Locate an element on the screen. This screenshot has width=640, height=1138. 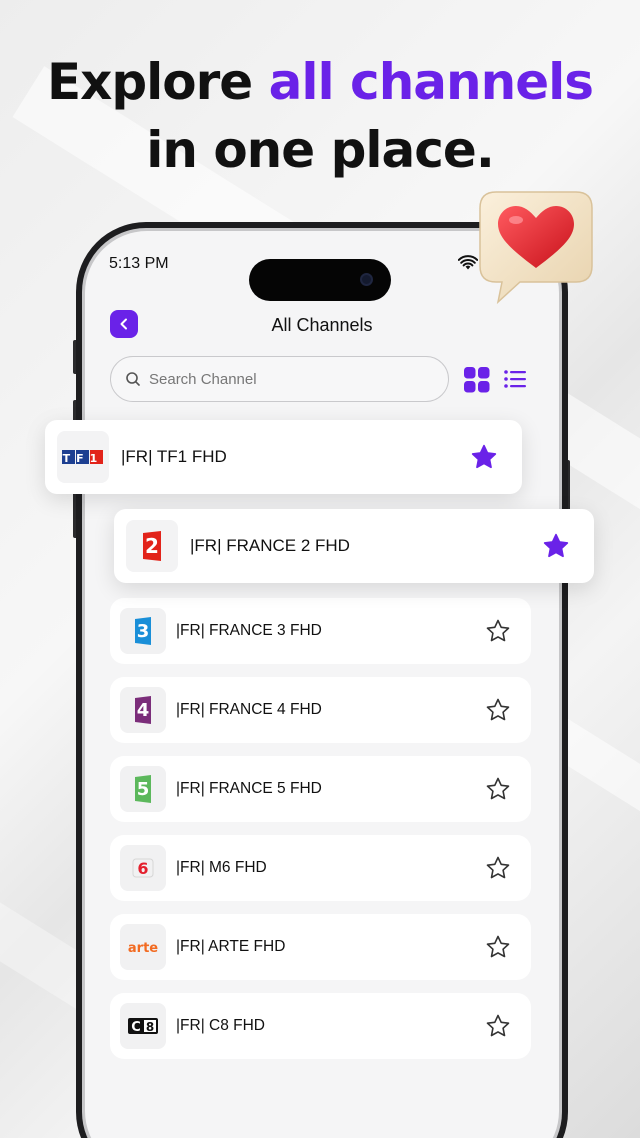
featured-channel-france2: 2 |FR| FRANCE 2 FHD is located at coordinates (354, 546).